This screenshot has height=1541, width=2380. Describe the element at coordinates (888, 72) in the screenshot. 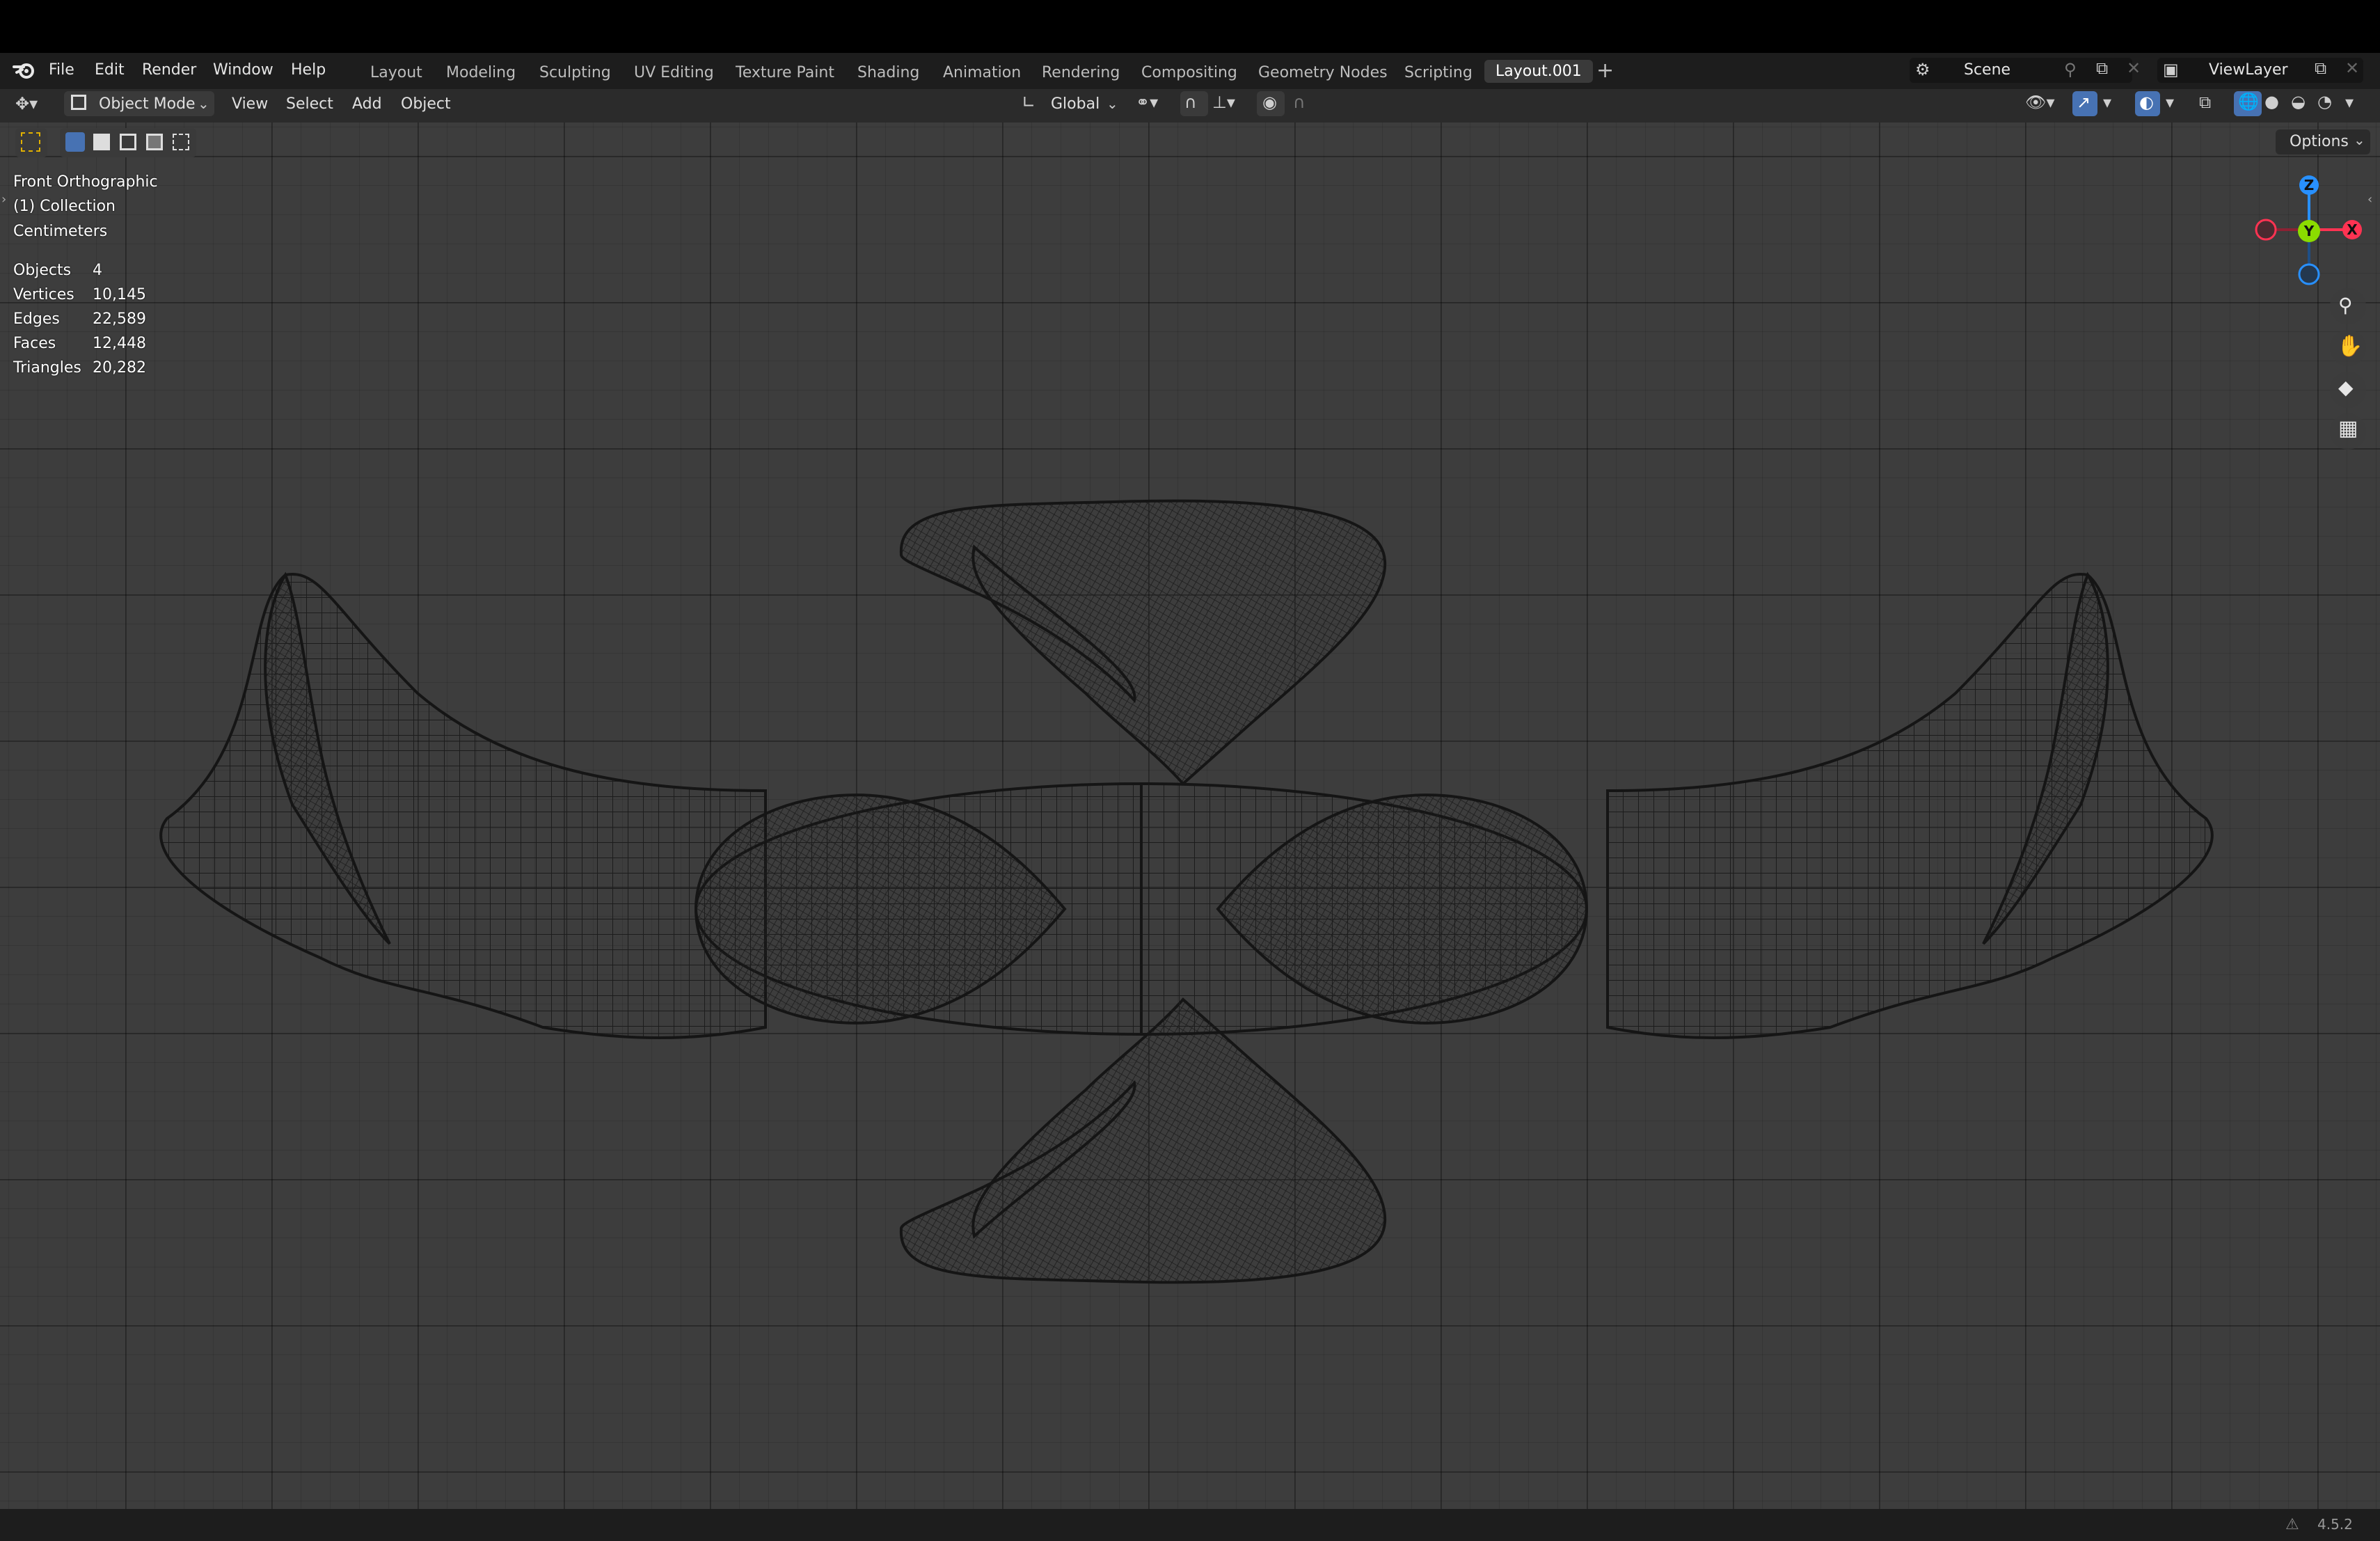

I see `tab-shading: Shading` at that location.